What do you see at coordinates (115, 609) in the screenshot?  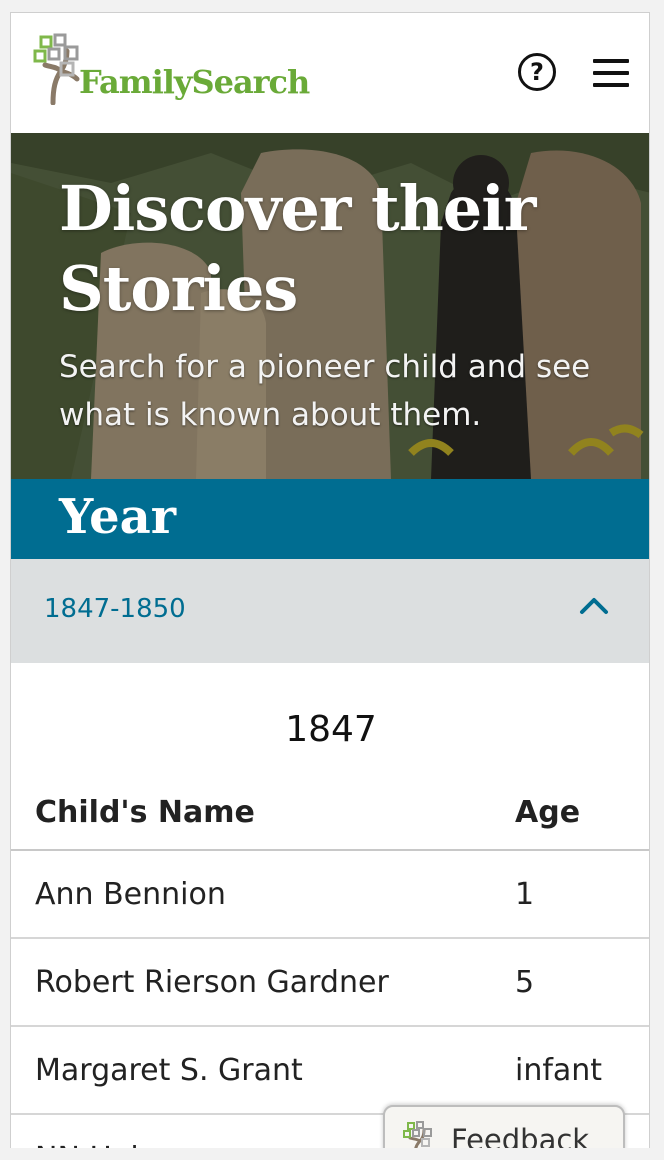 I see `accordion-label: 1847-1850` at bounding box center [115, 609].